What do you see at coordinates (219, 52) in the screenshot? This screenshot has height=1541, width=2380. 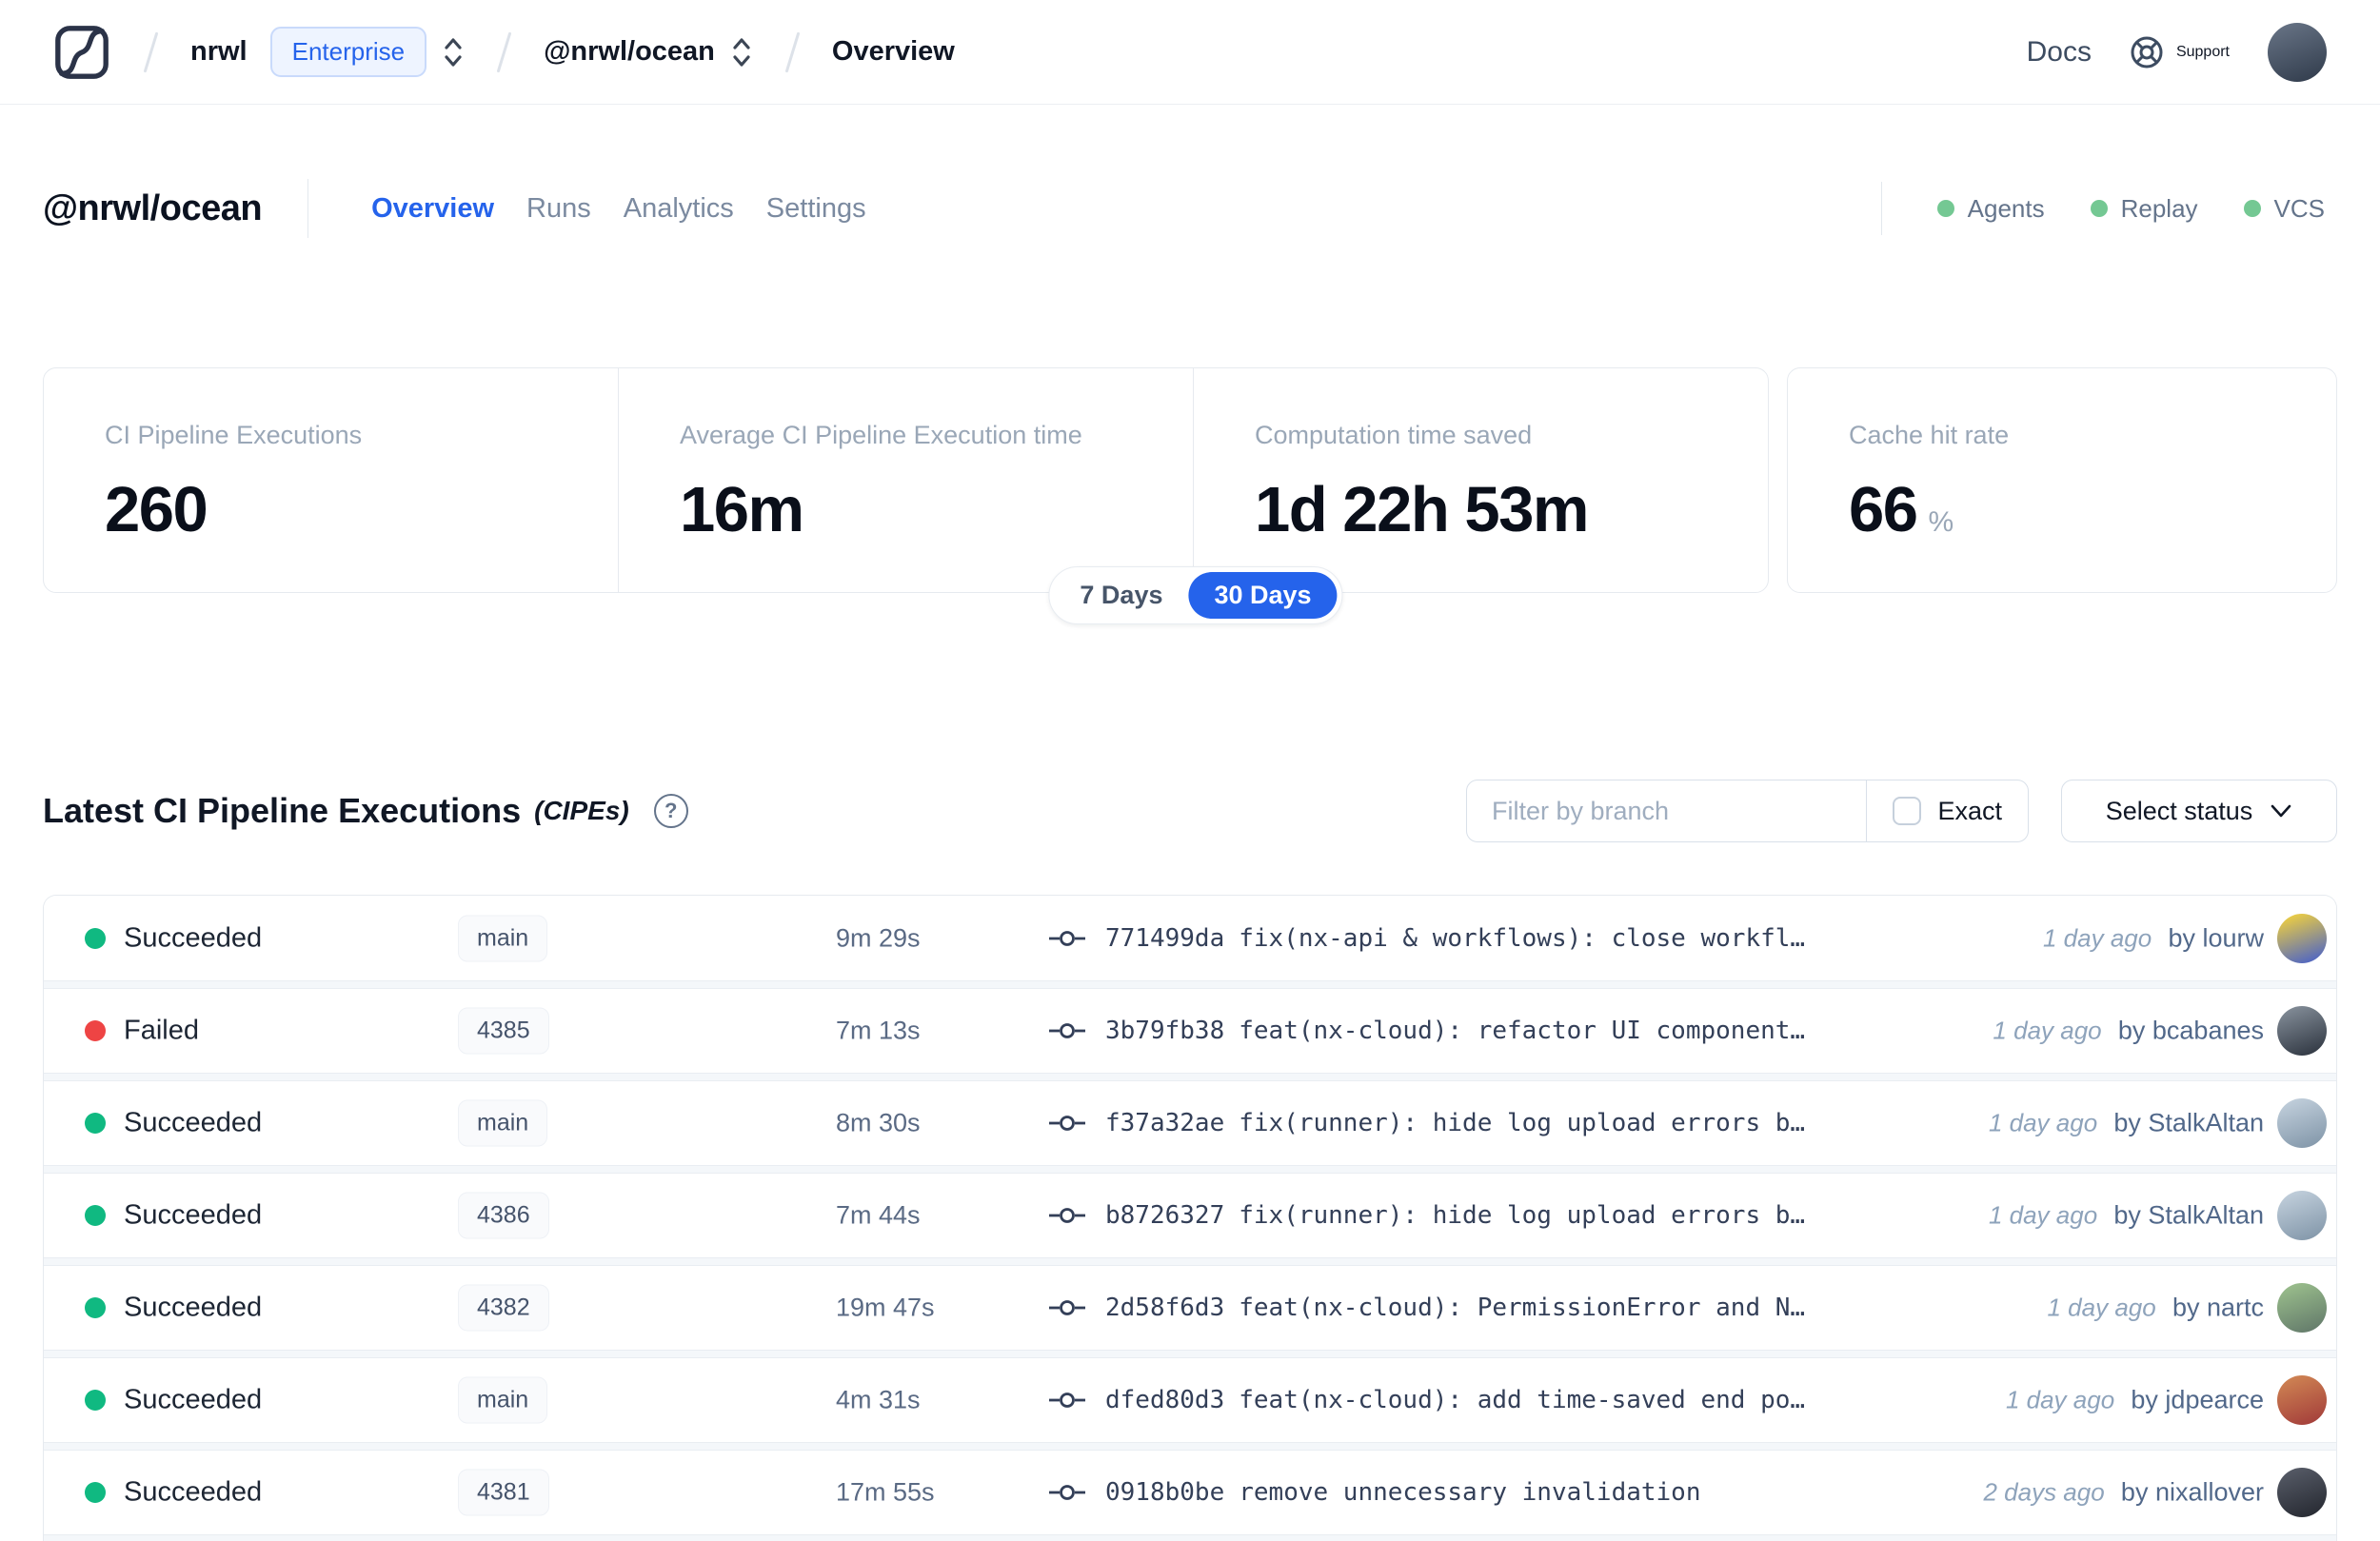 I see `breadcrumb-org: nrwl` at bounding box center [219, 52].